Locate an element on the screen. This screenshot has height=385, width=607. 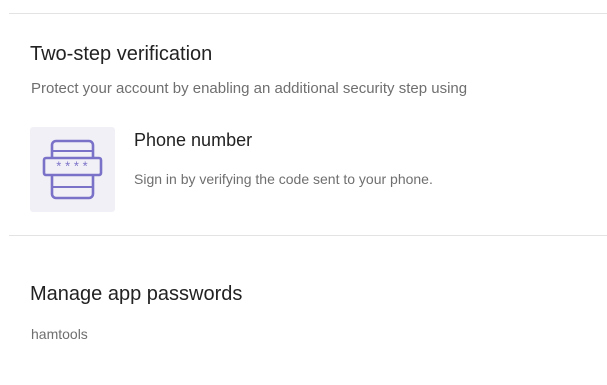
two-step-verification-title: Two-step verification is located at coordinates (121, 54).